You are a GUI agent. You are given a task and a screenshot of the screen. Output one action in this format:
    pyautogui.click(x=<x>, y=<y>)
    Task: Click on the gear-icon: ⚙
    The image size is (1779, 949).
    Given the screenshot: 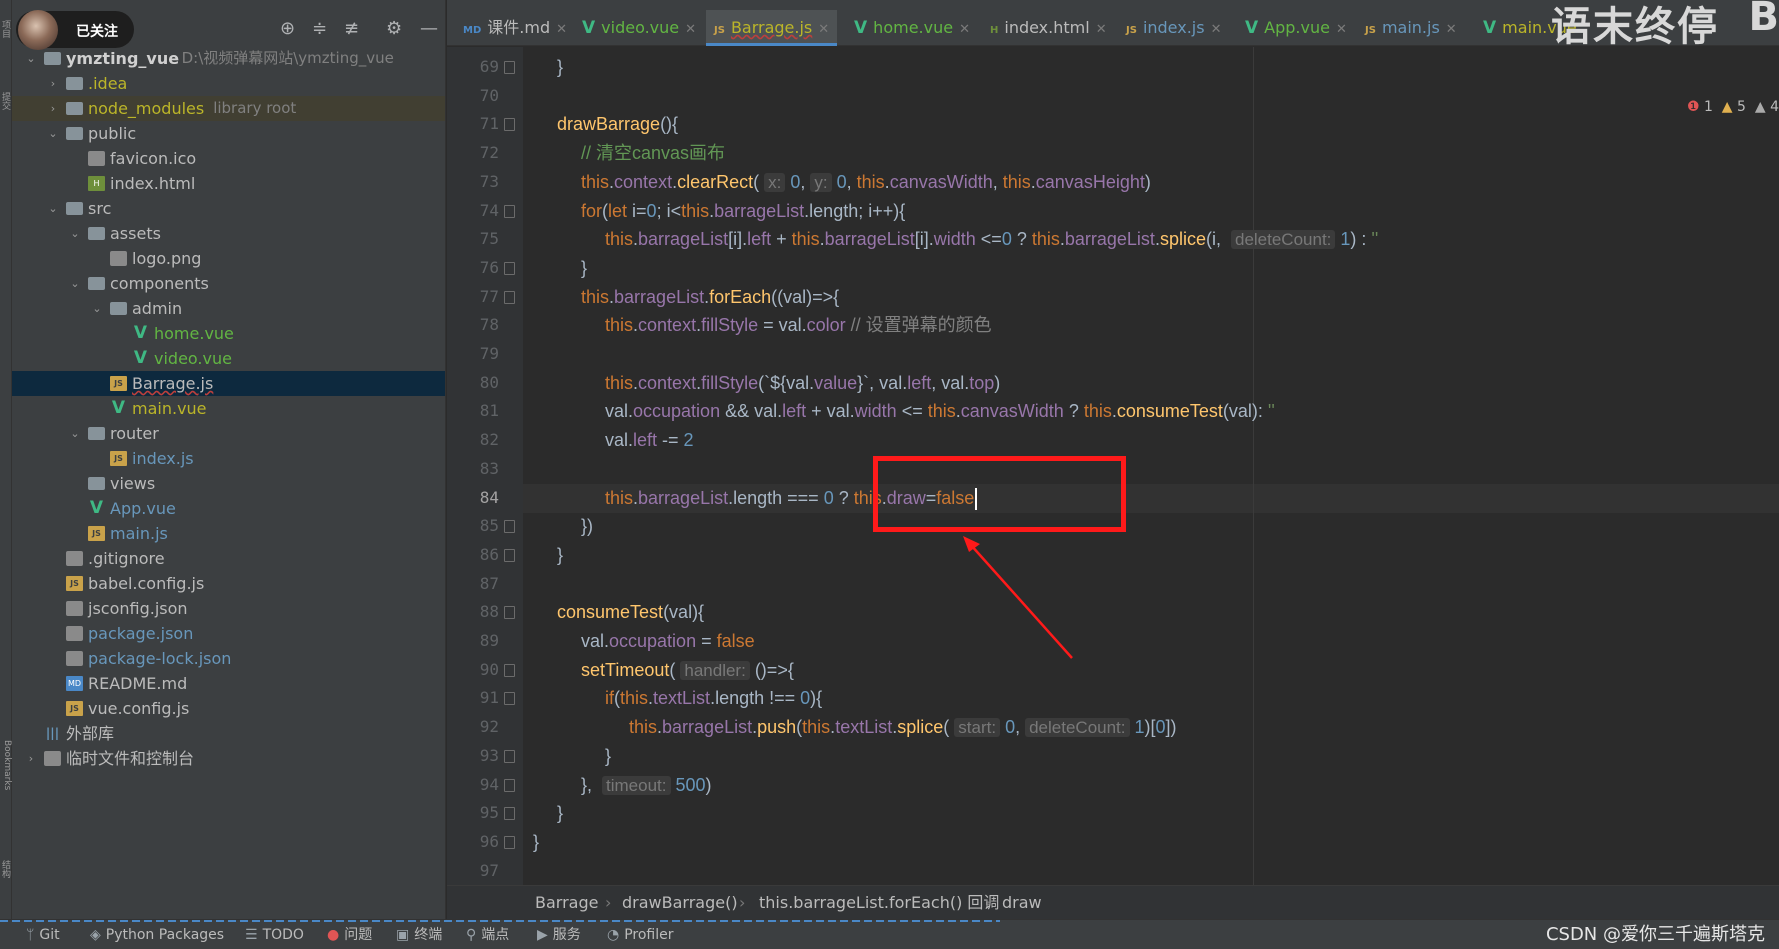 What is the action you would take?
    pyautogui.click(x=394, y=28)
    